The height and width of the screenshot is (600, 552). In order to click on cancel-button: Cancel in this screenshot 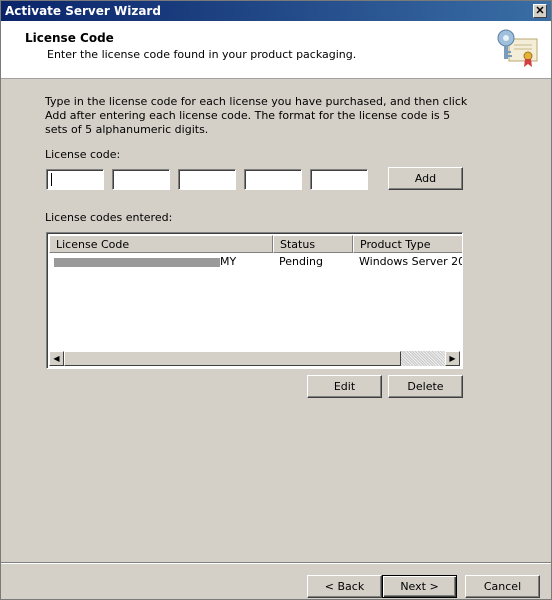, I will do `click(502, 586)`.